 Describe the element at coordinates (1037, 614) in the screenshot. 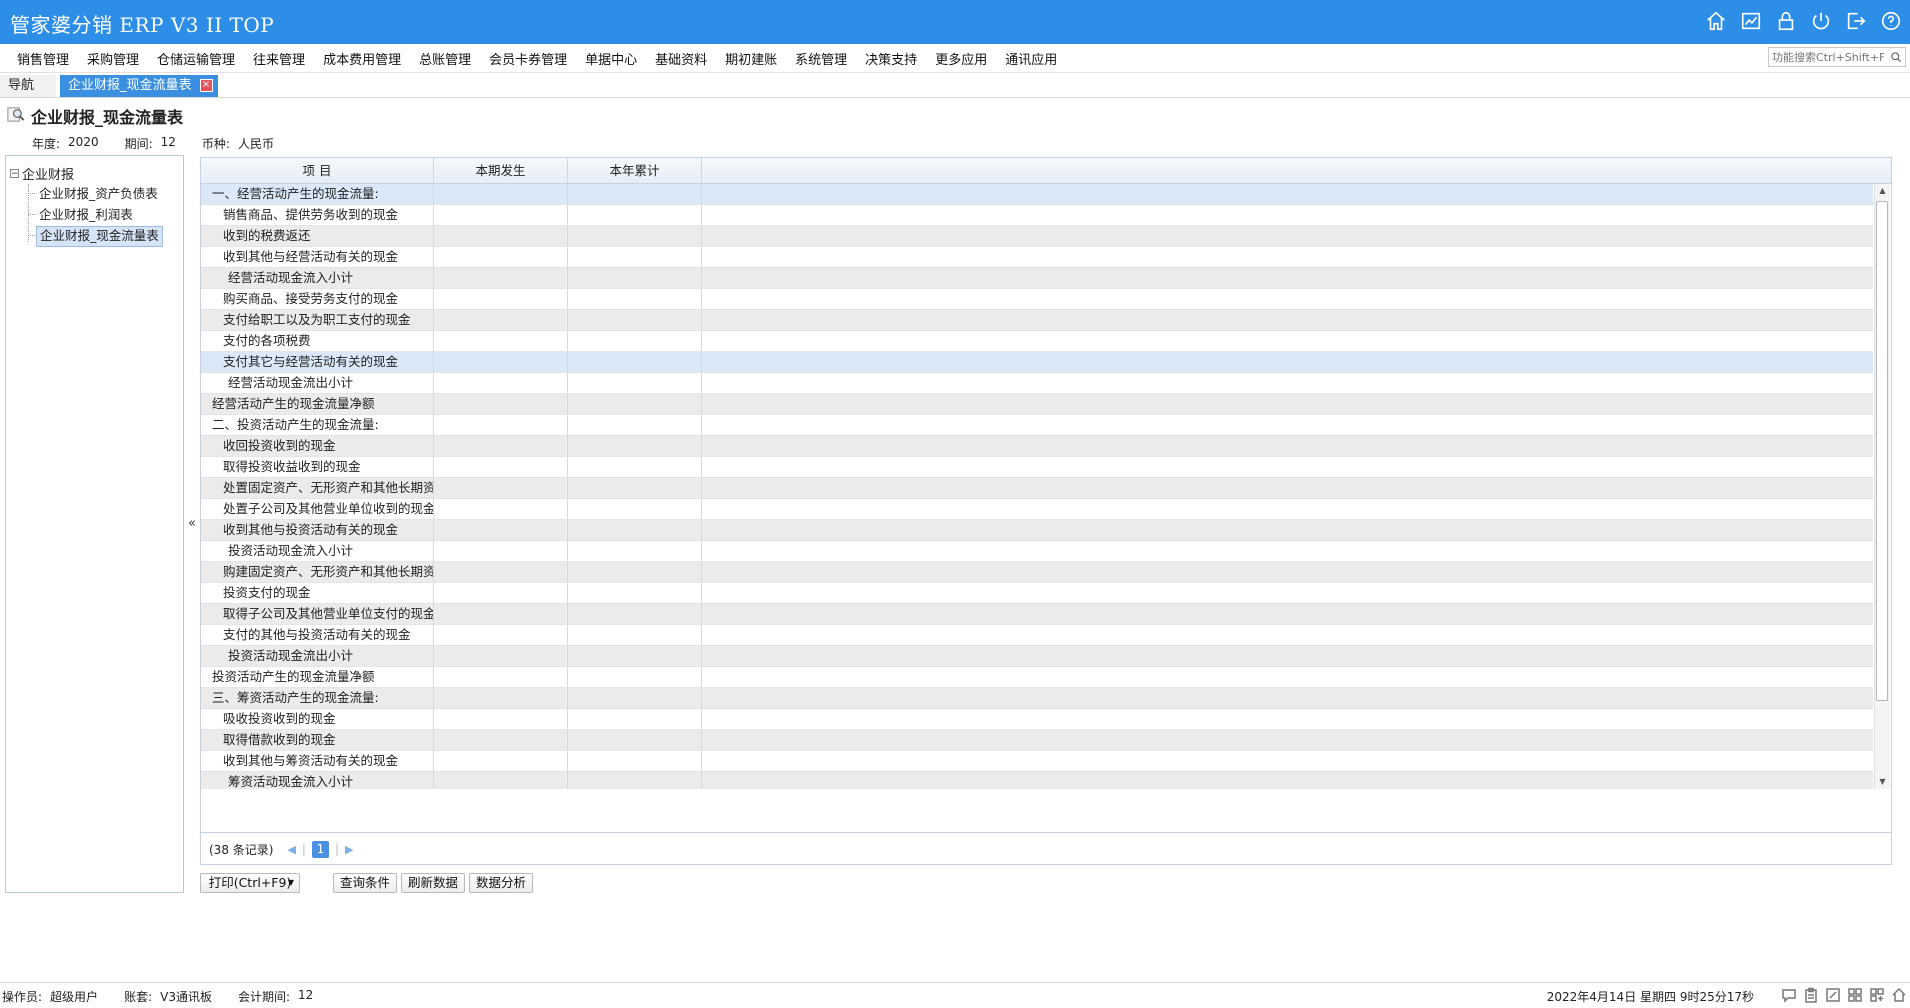

I see `table-row: 取得子公司及其他营业单位支付的现金` at that location.